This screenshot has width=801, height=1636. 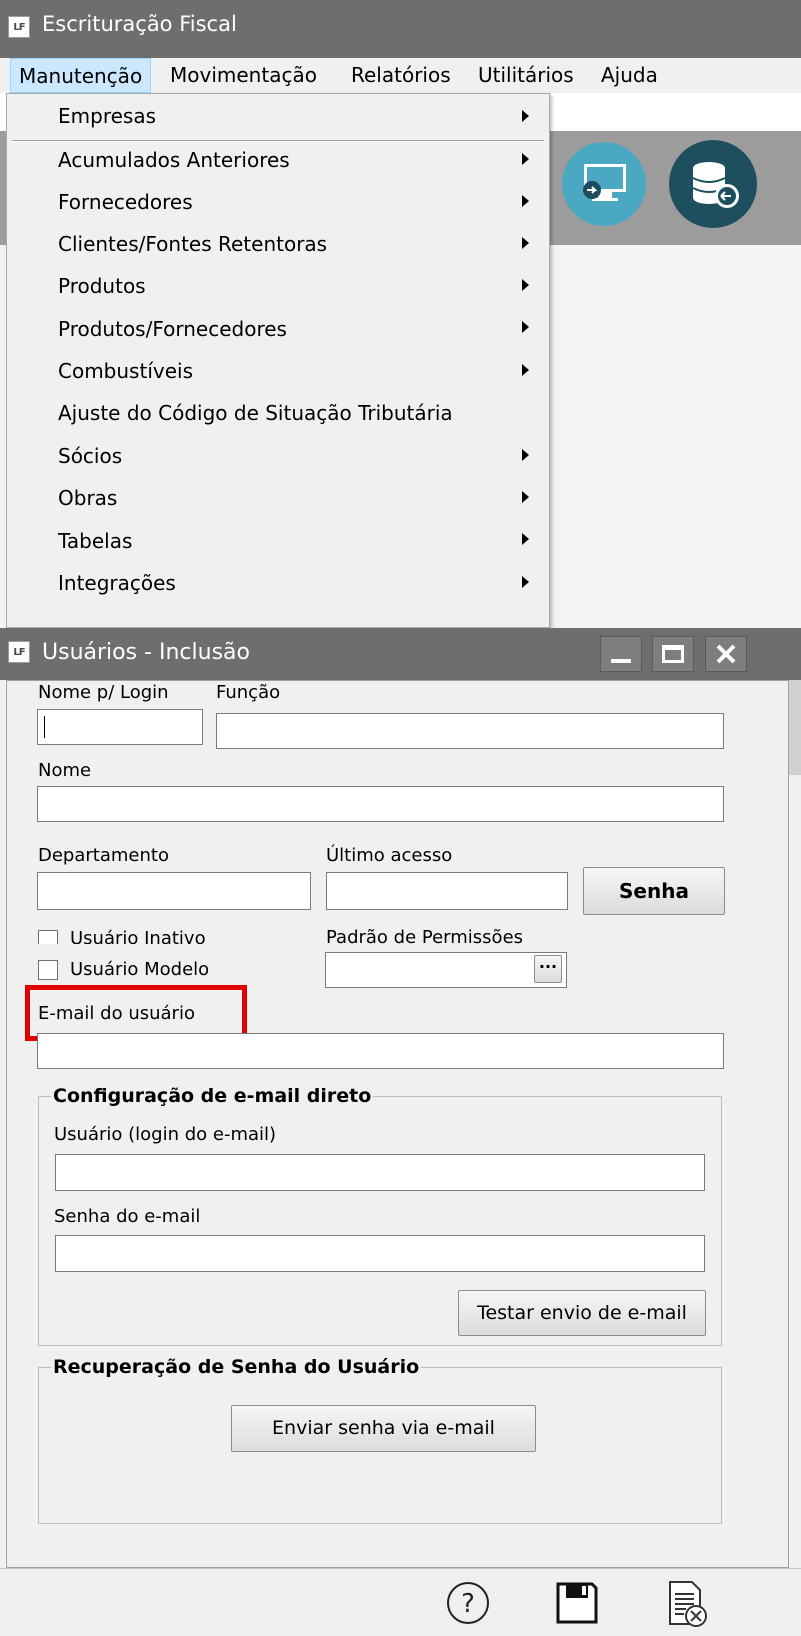 What do you see at coordinates (117, 583) in the screenshot?
I see `menu-item-integracoes: Integrações` at bounding box center [117, 583].